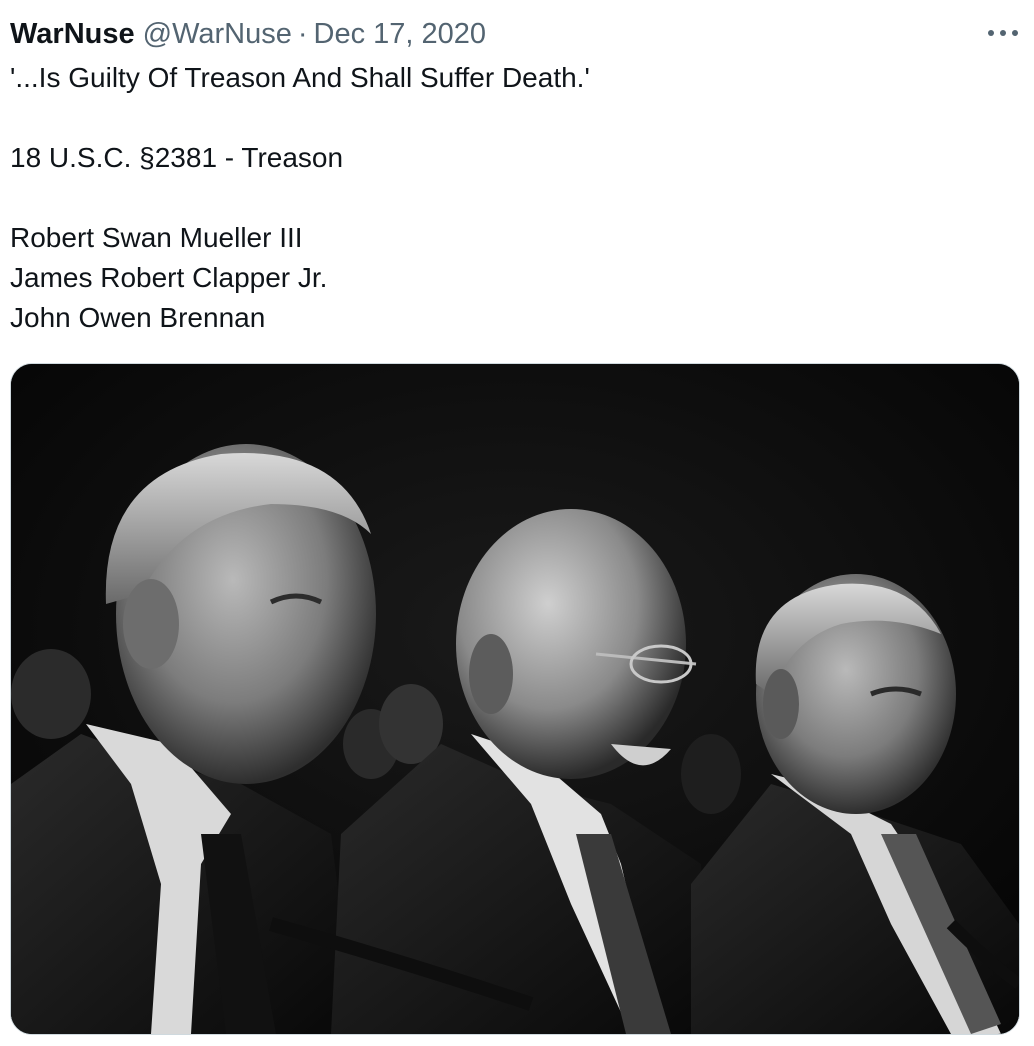  I want to click on tweet-text-line: Robert Swan Mueller III, so click(156, 237).